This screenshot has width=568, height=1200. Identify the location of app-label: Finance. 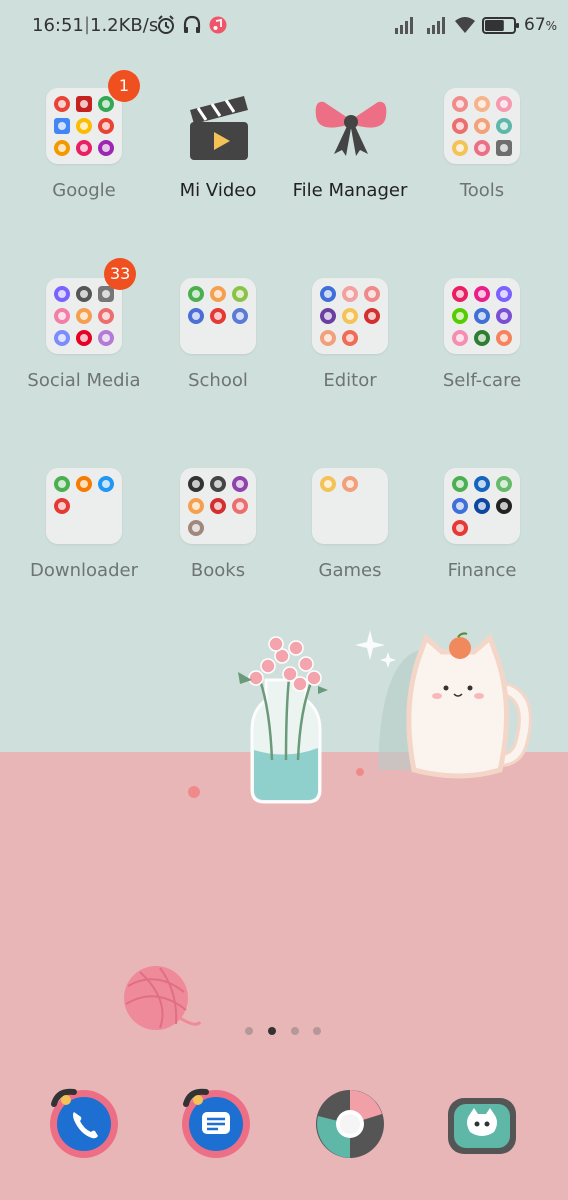
(482, 570).